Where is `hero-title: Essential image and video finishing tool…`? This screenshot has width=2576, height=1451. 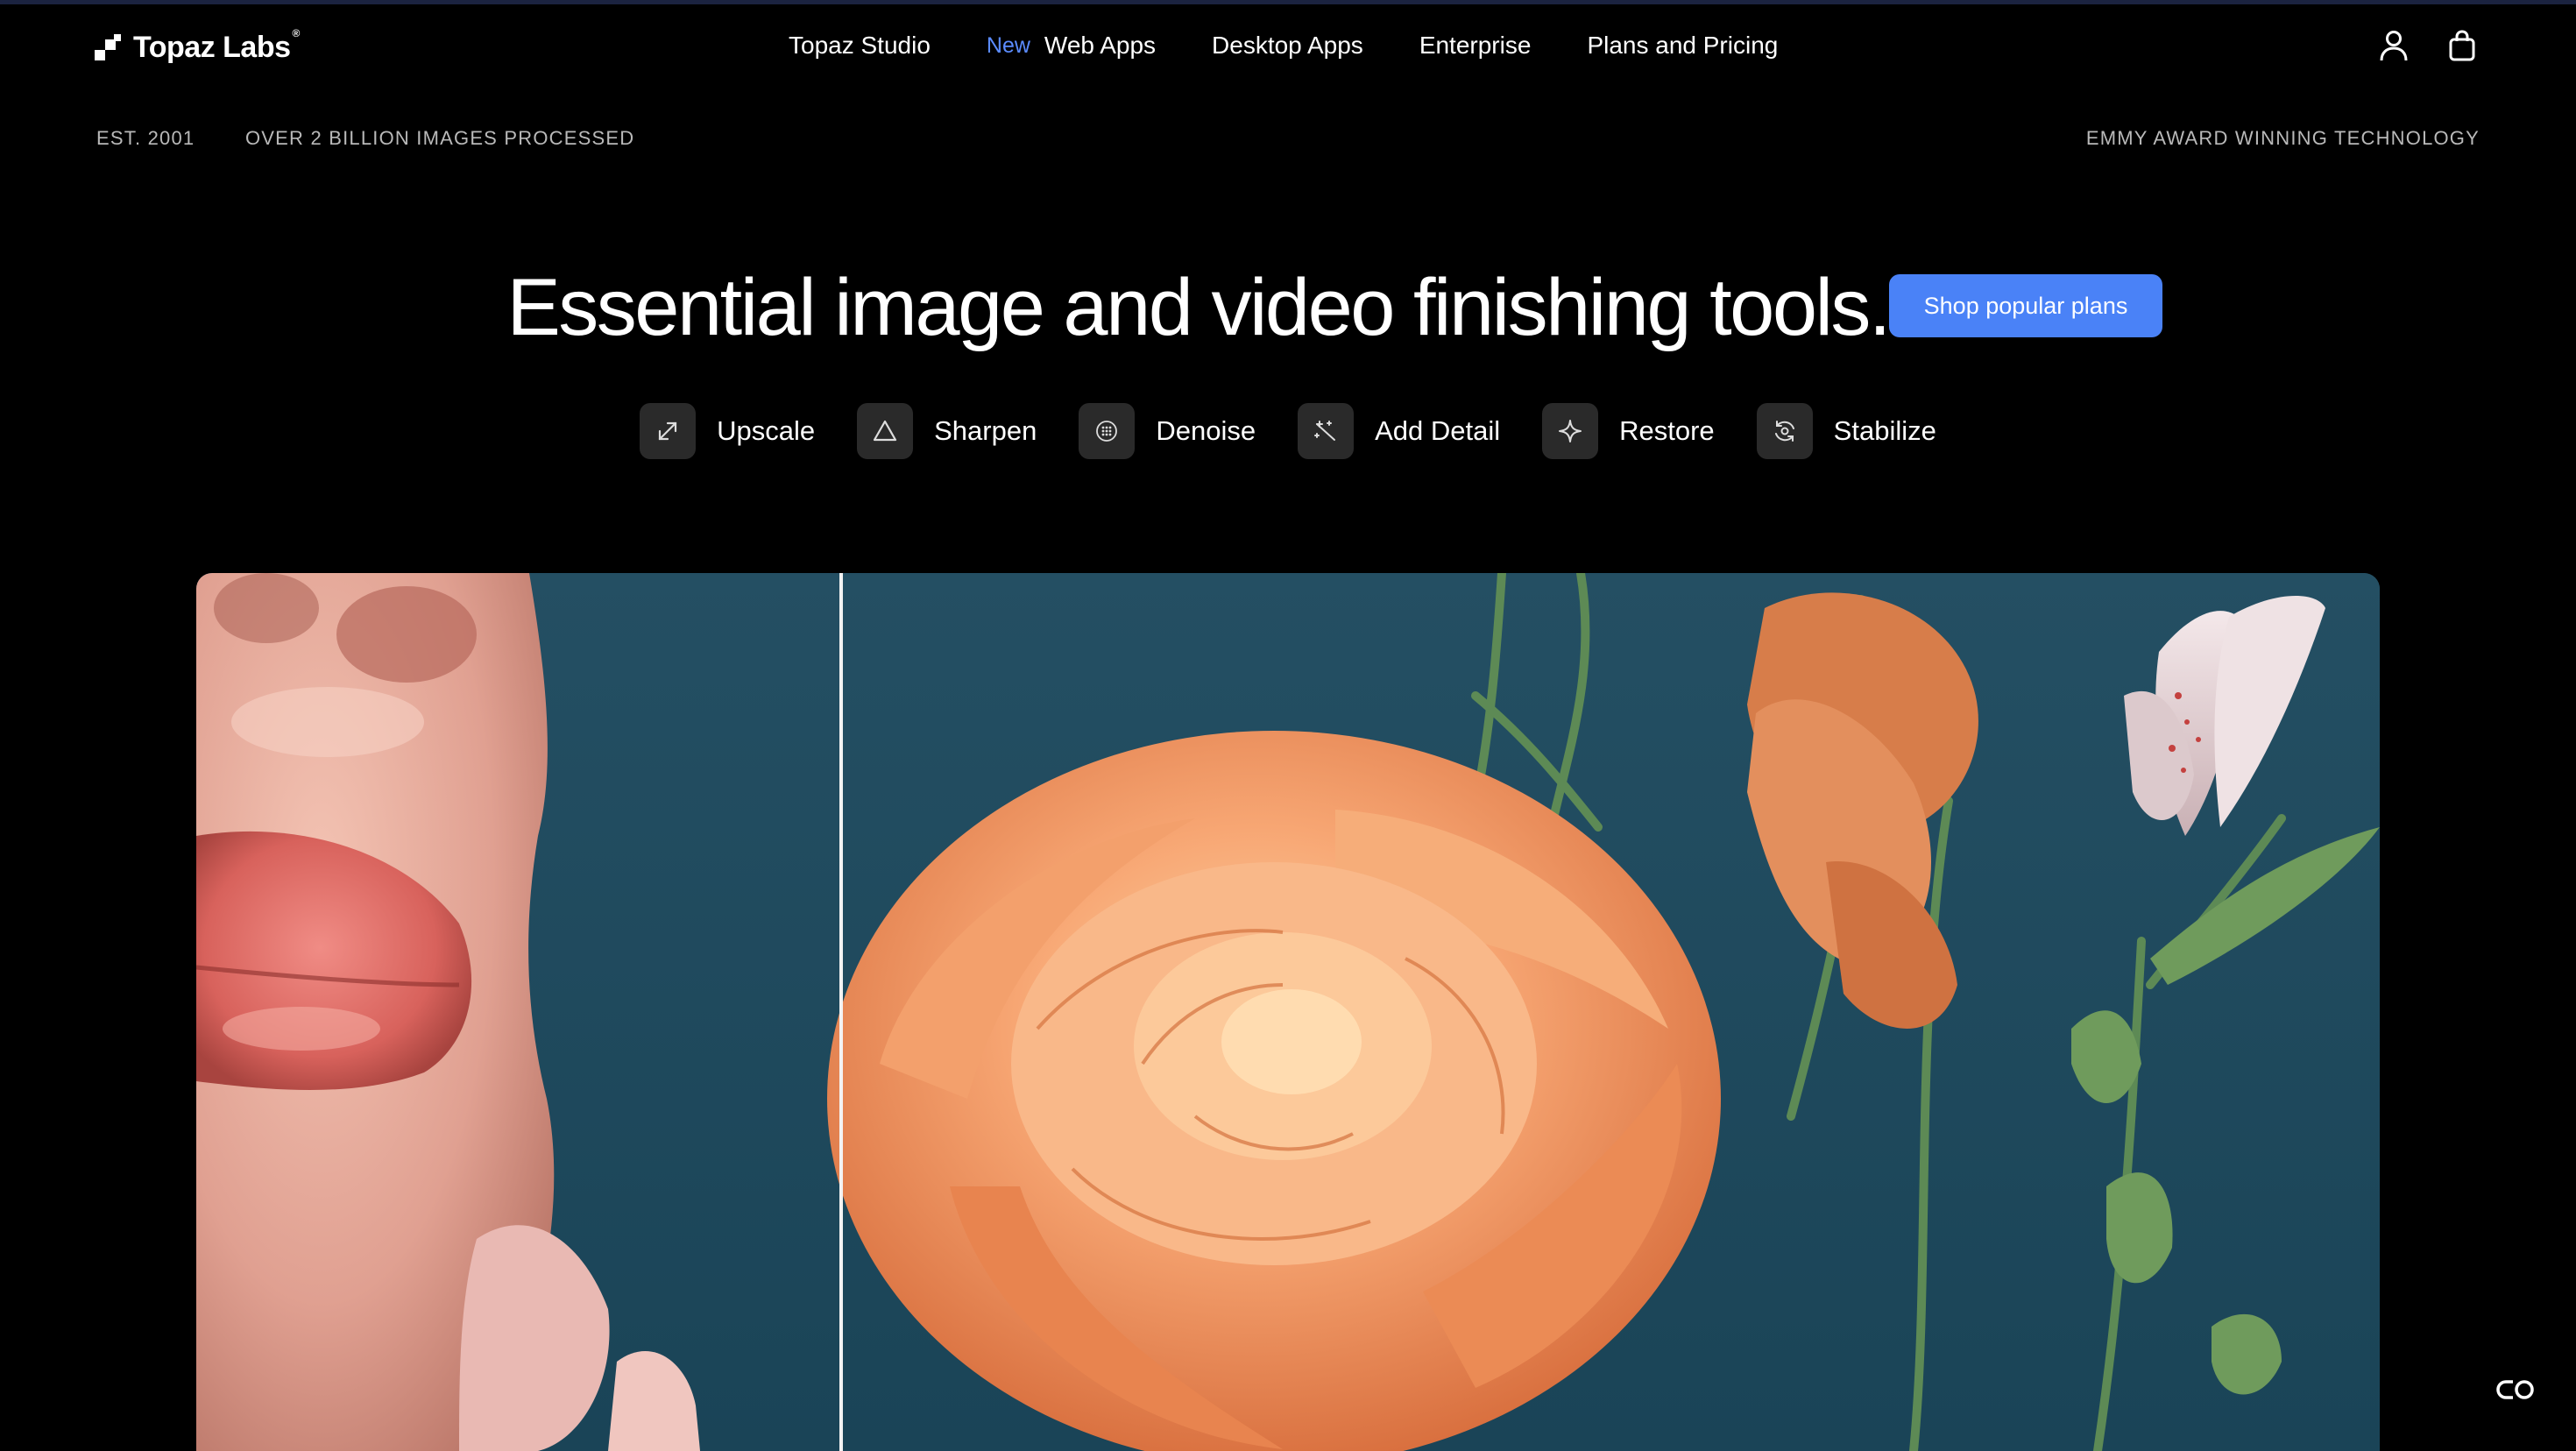
hero-title: Essential image and video finishing tool… is located at coordinates (1198, 307).